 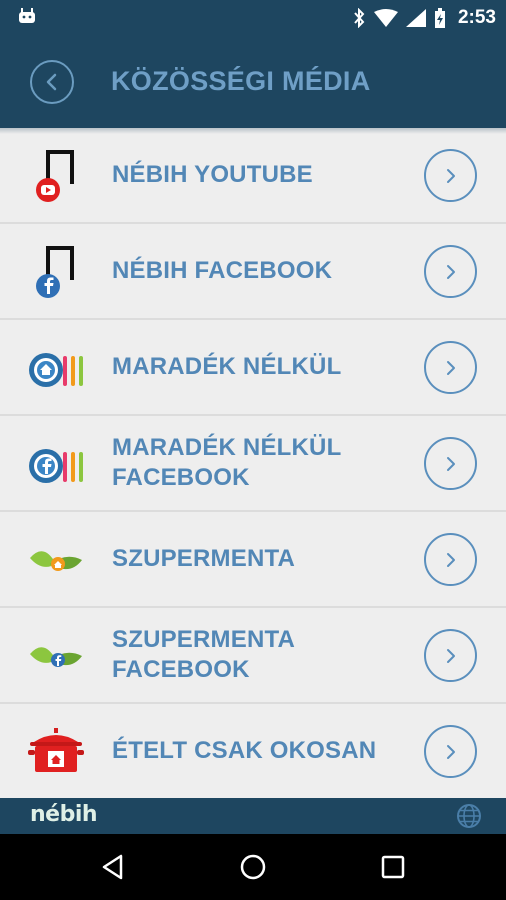 What do you see at coordinates (227, 366) in the screenshot?
I see `list-item-label: MARADÉK NÉLKÜL` at bounding box center [227, 366].